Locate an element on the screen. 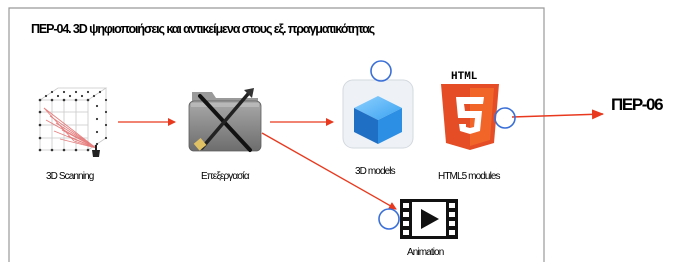  connection-marker-html5 is located at coordinates (505, 118).